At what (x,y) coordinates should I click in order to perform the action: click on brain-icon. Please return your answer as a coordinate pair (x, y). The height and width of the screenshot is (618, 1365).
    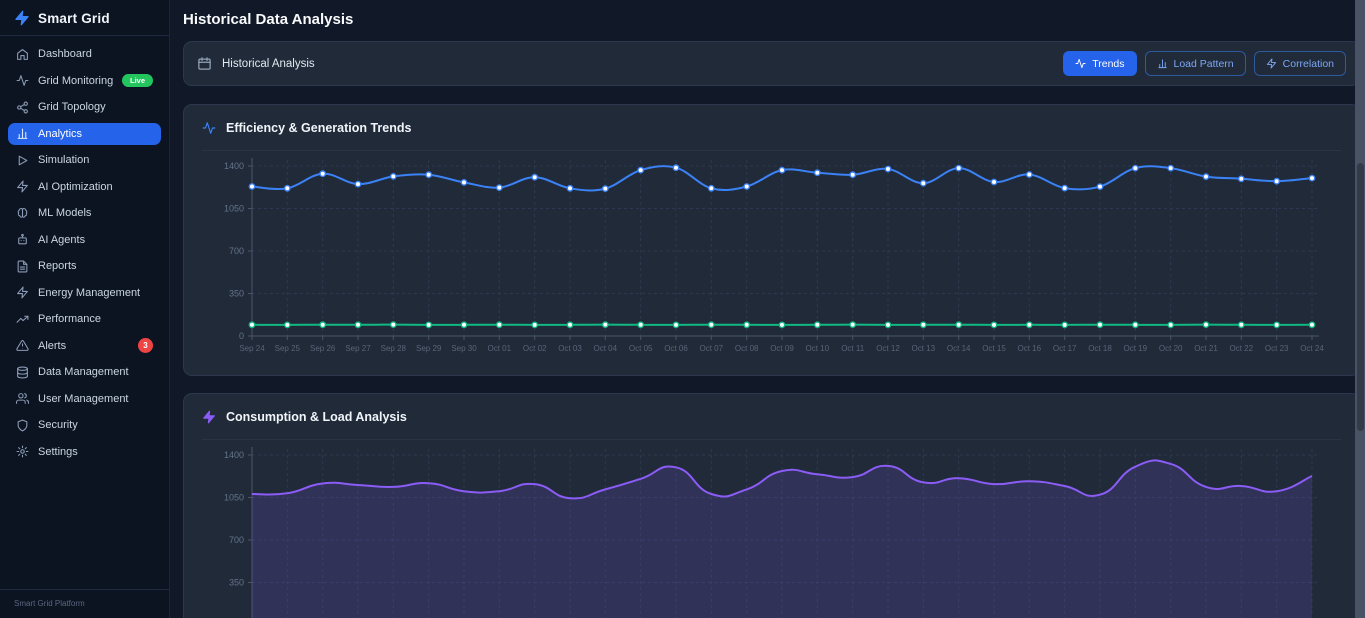
    Looking at the image, I should click on (22, 213).